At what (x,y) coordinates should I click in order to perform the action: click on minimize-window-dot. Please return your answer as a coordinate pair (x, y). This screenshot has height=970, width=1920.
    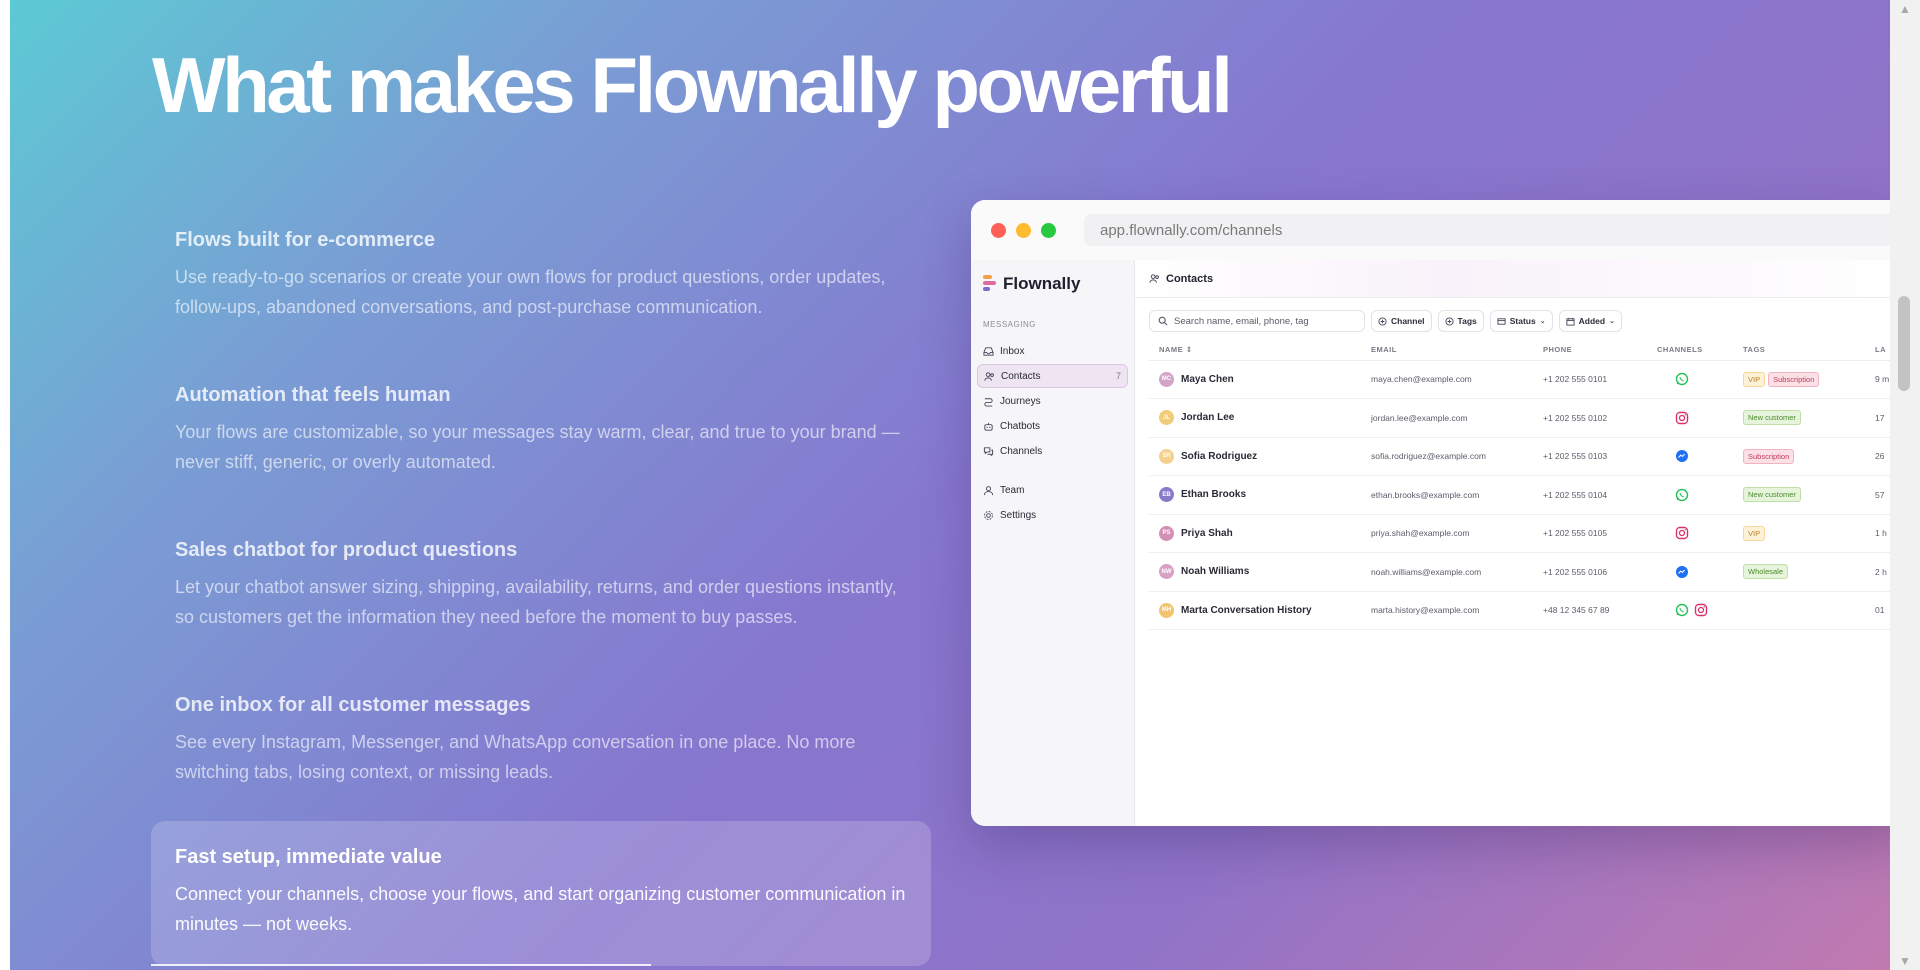
    Looking at the image, I should click on (1023, 230).